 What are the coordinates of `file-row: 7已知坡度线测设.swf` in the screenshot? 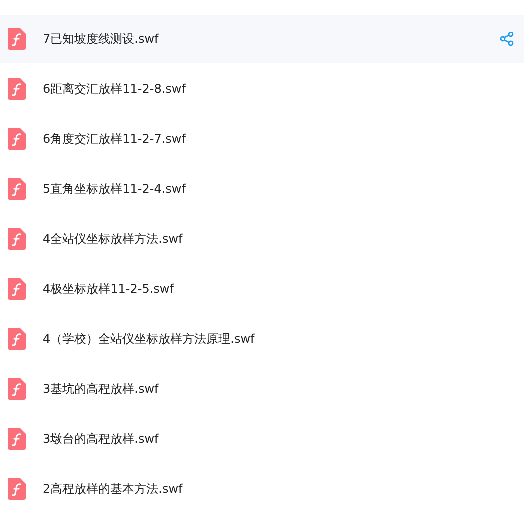 It's located at (262, 39).